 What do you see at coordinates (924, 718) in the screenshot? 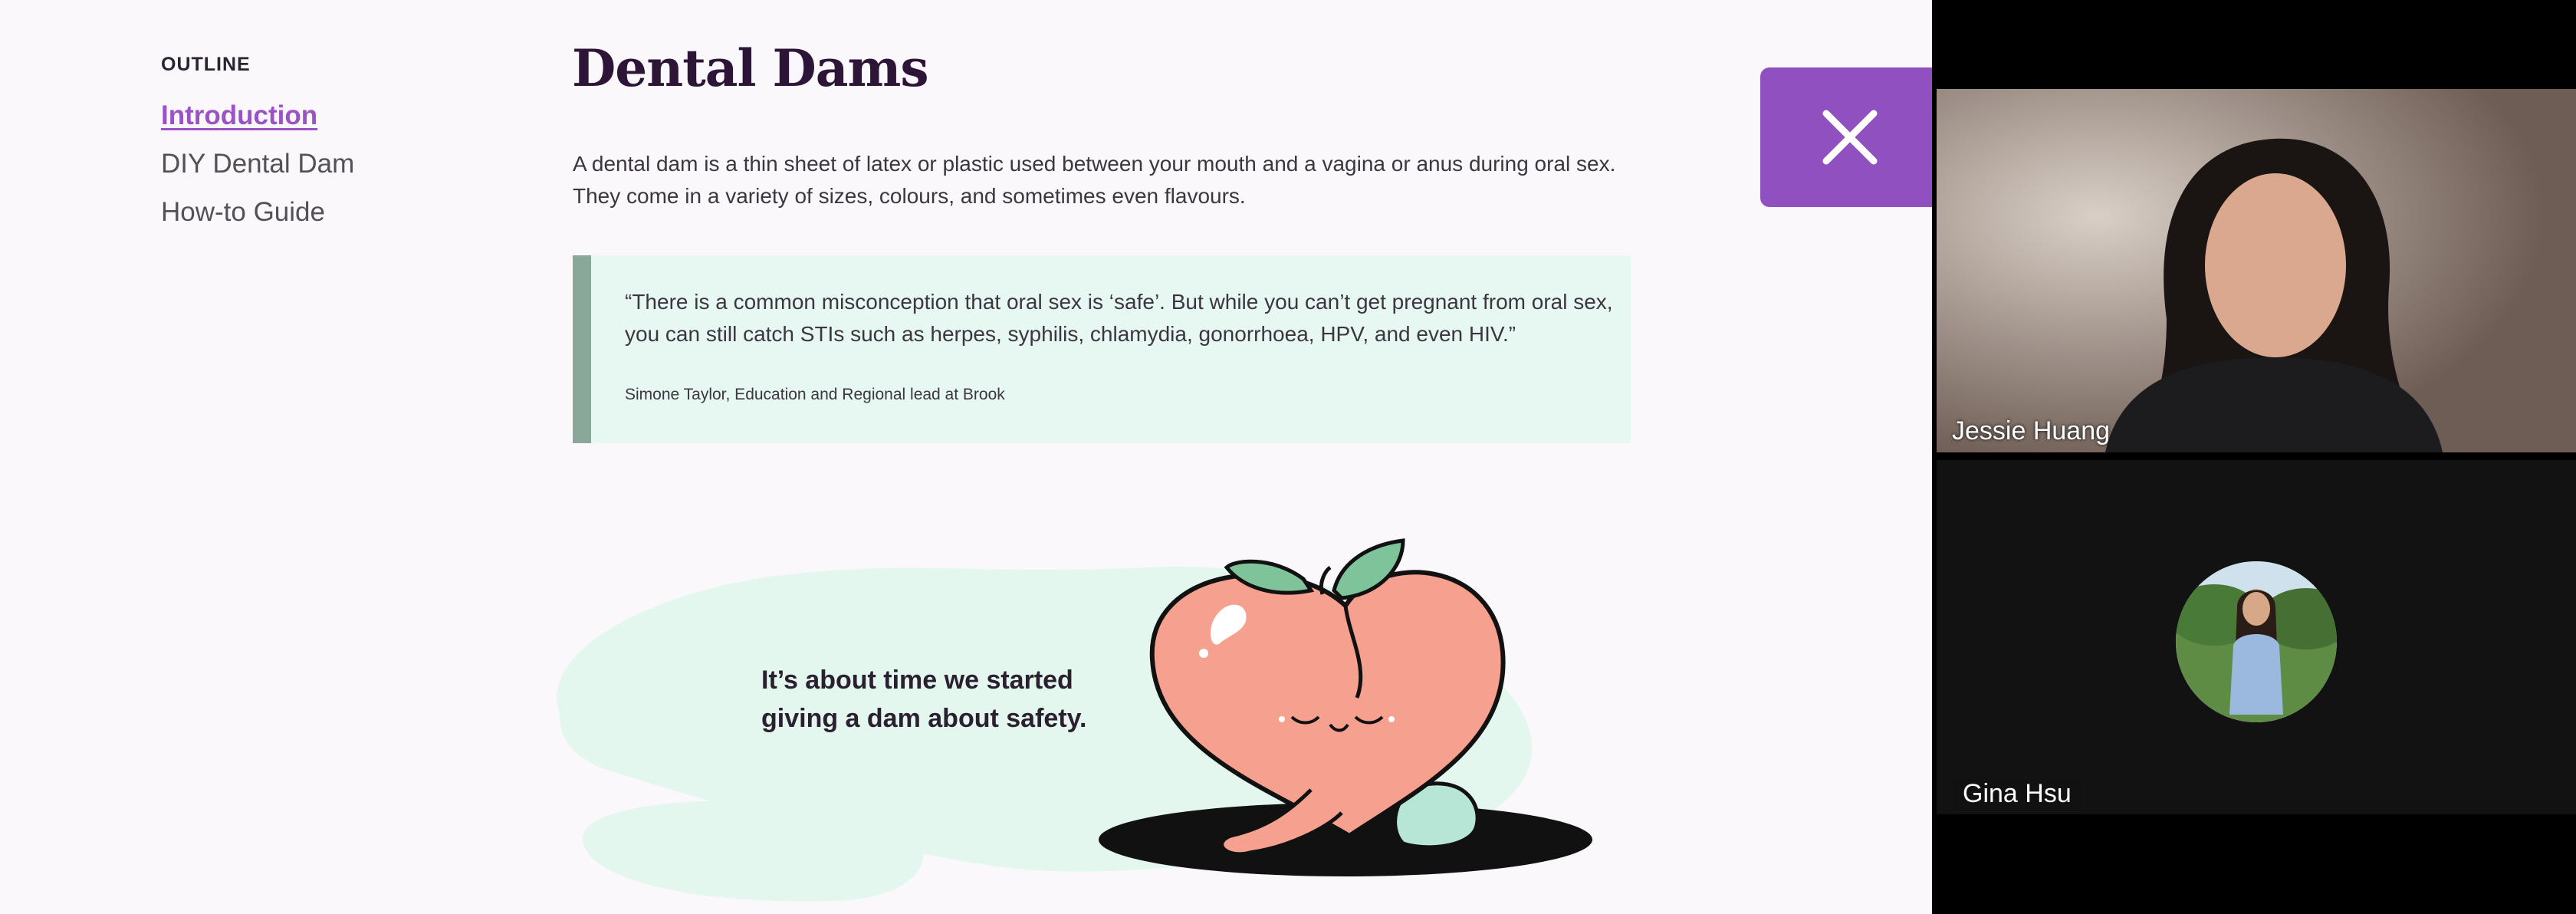
I see `tagline-line-2: giving a dam about safety.` at bounding box center [924, 718].